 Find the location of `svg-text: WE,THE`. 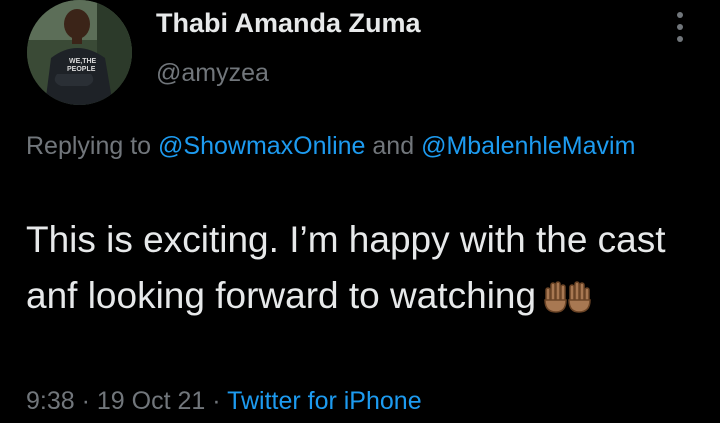

svg-text: WE,THE is located at coordinates (83, 61).